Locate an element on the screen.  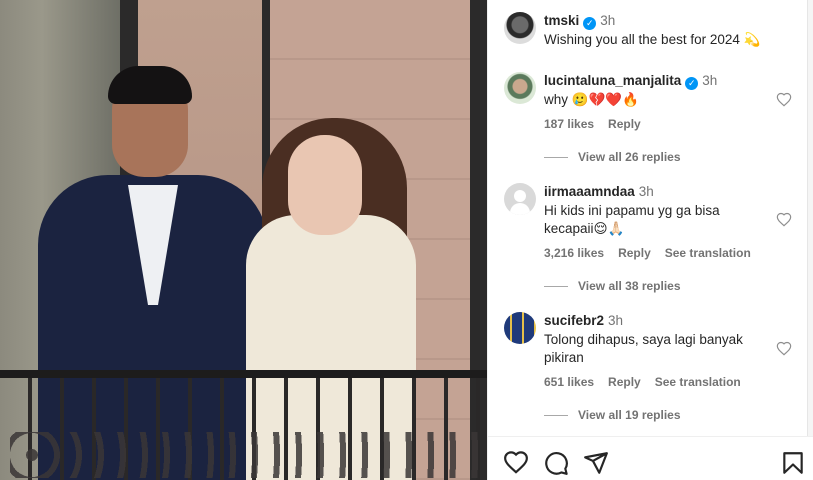
view-replies-button: View all 38 replies is located at coordinates (612, 286).